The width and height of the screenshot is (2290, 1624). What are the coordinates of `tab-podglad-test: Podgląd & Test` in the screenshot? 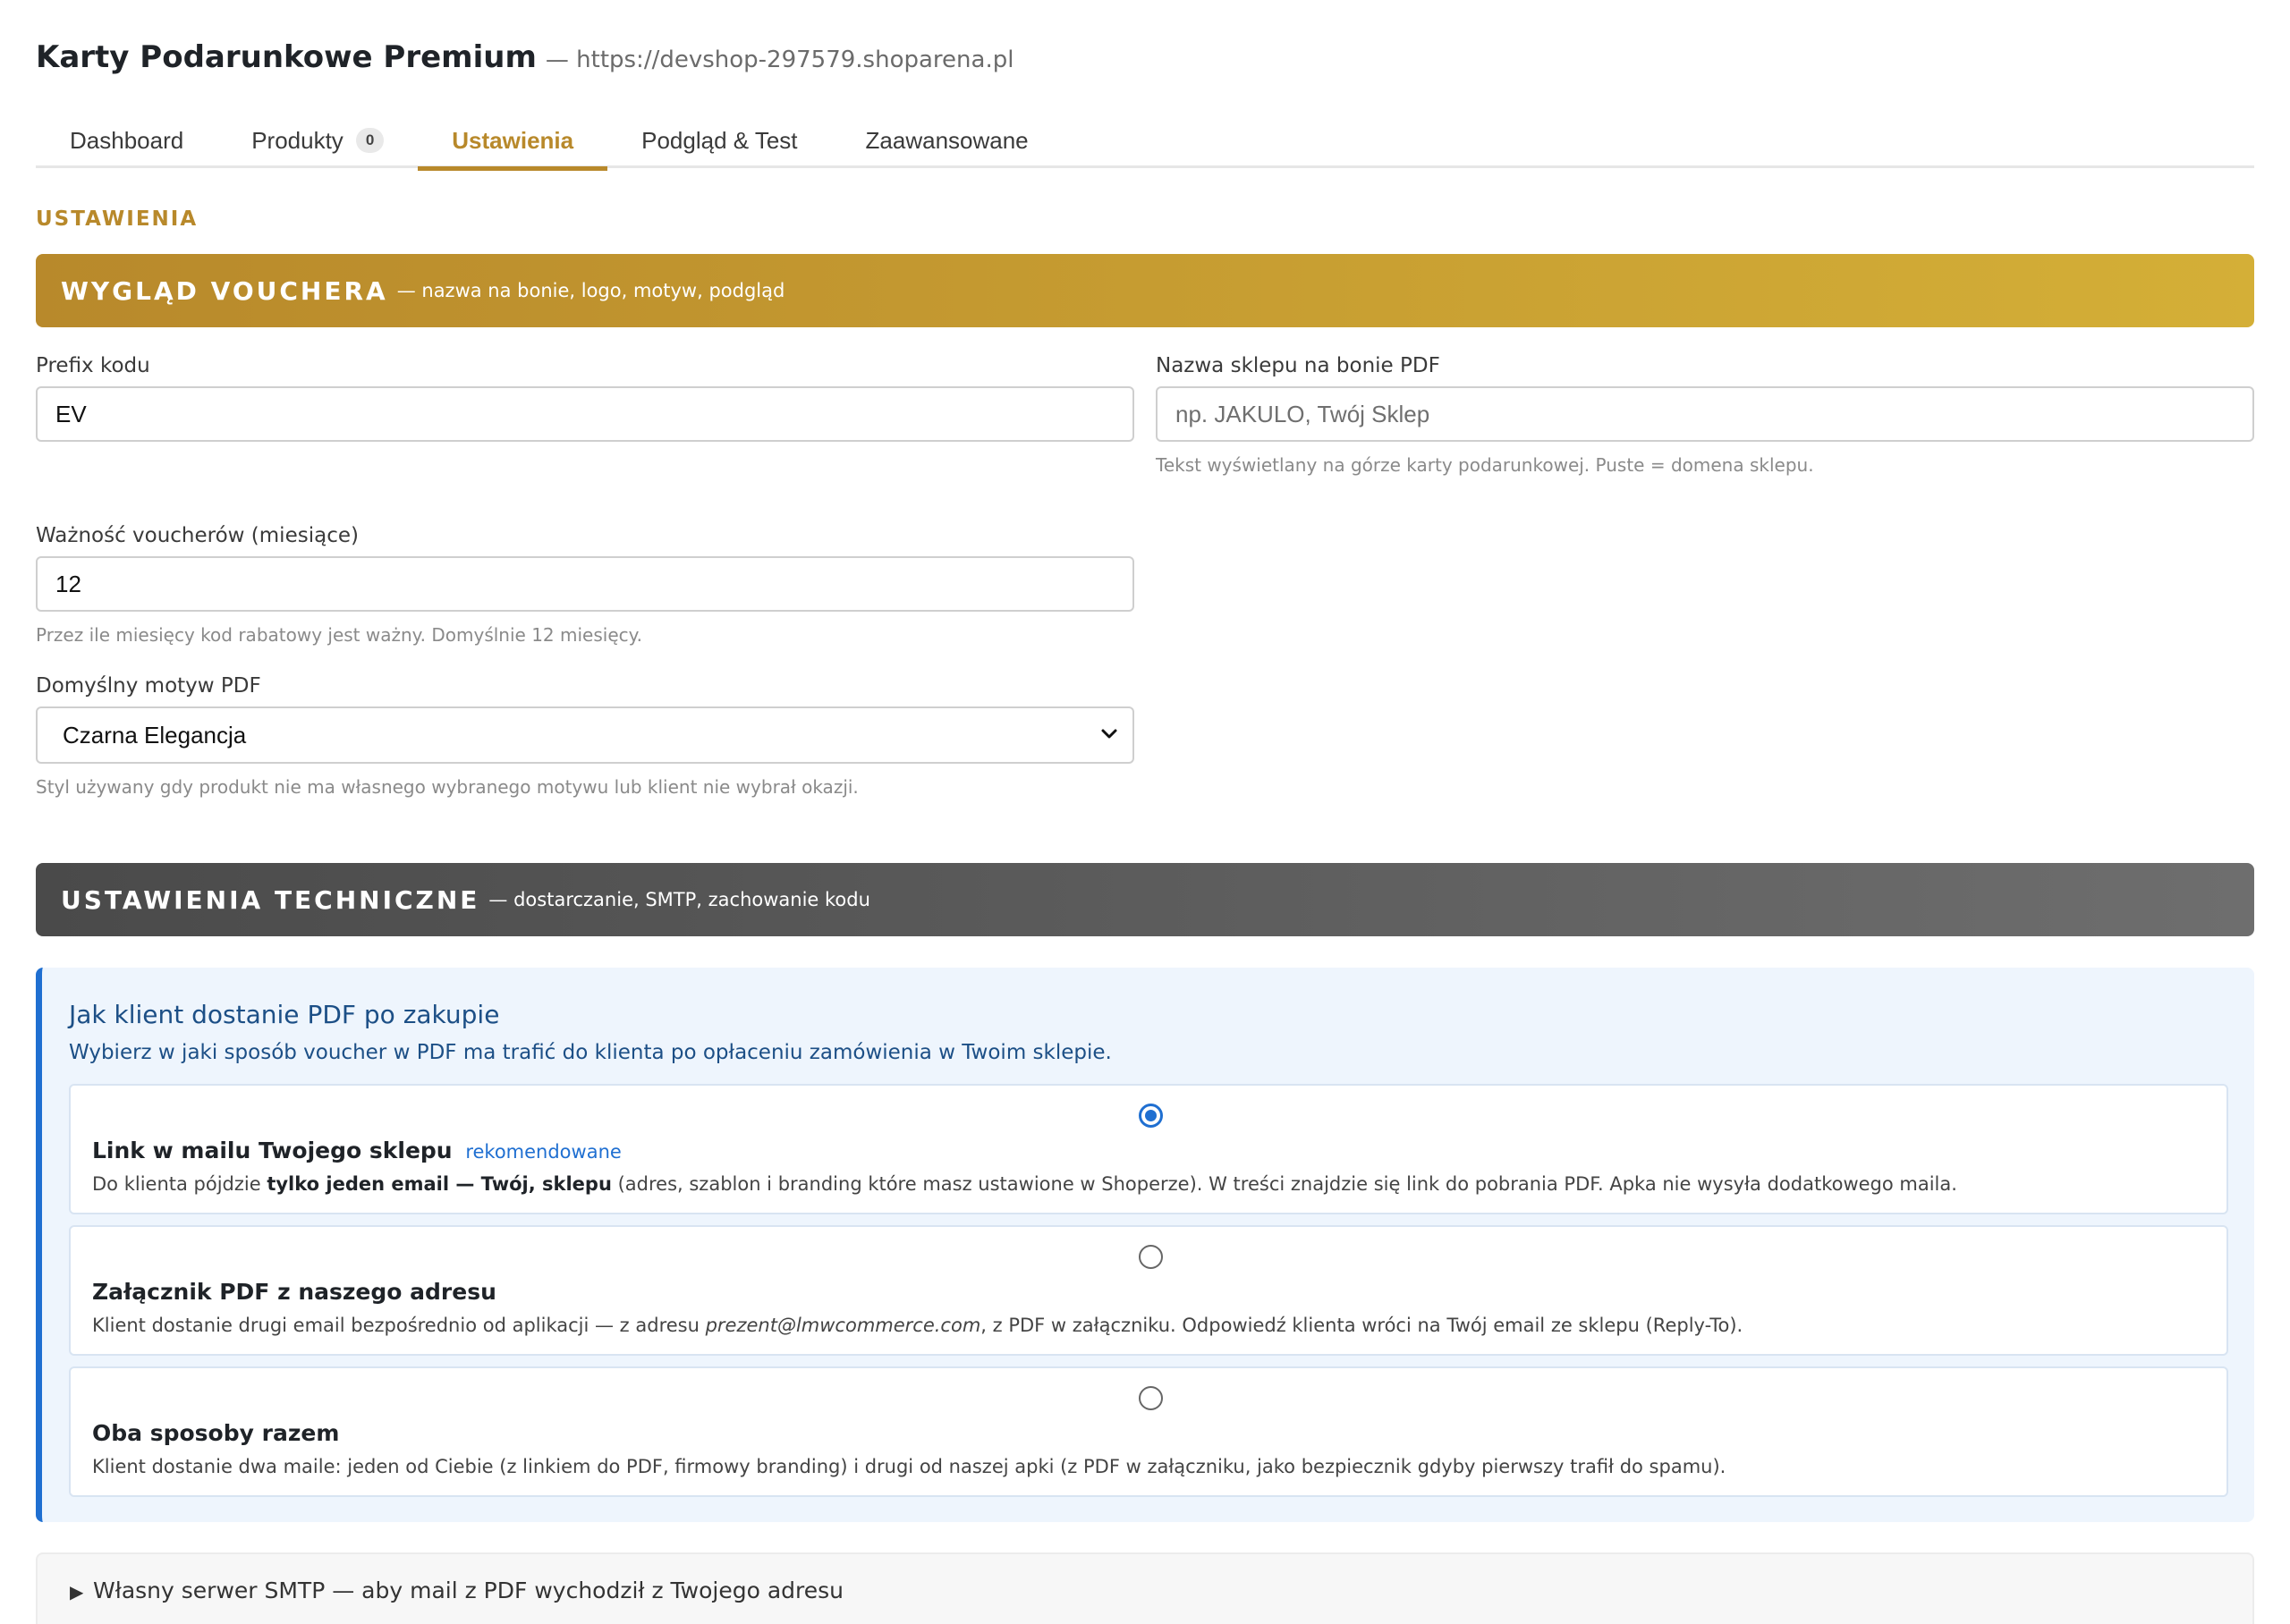 It's located at (719, 137).